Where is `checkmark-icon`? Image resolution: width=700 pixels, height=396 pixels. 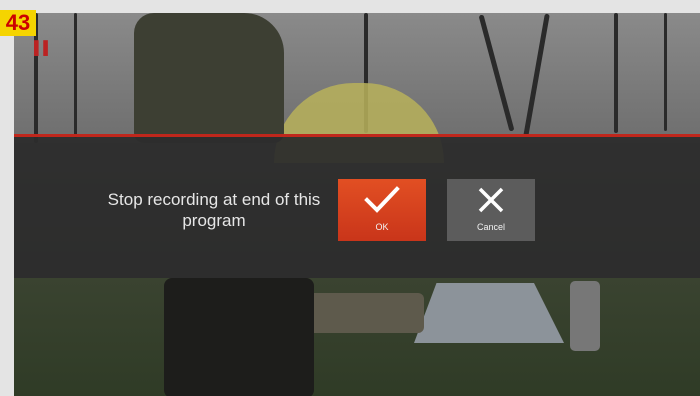
checkmark-icon is located at coordinates (382, 199).